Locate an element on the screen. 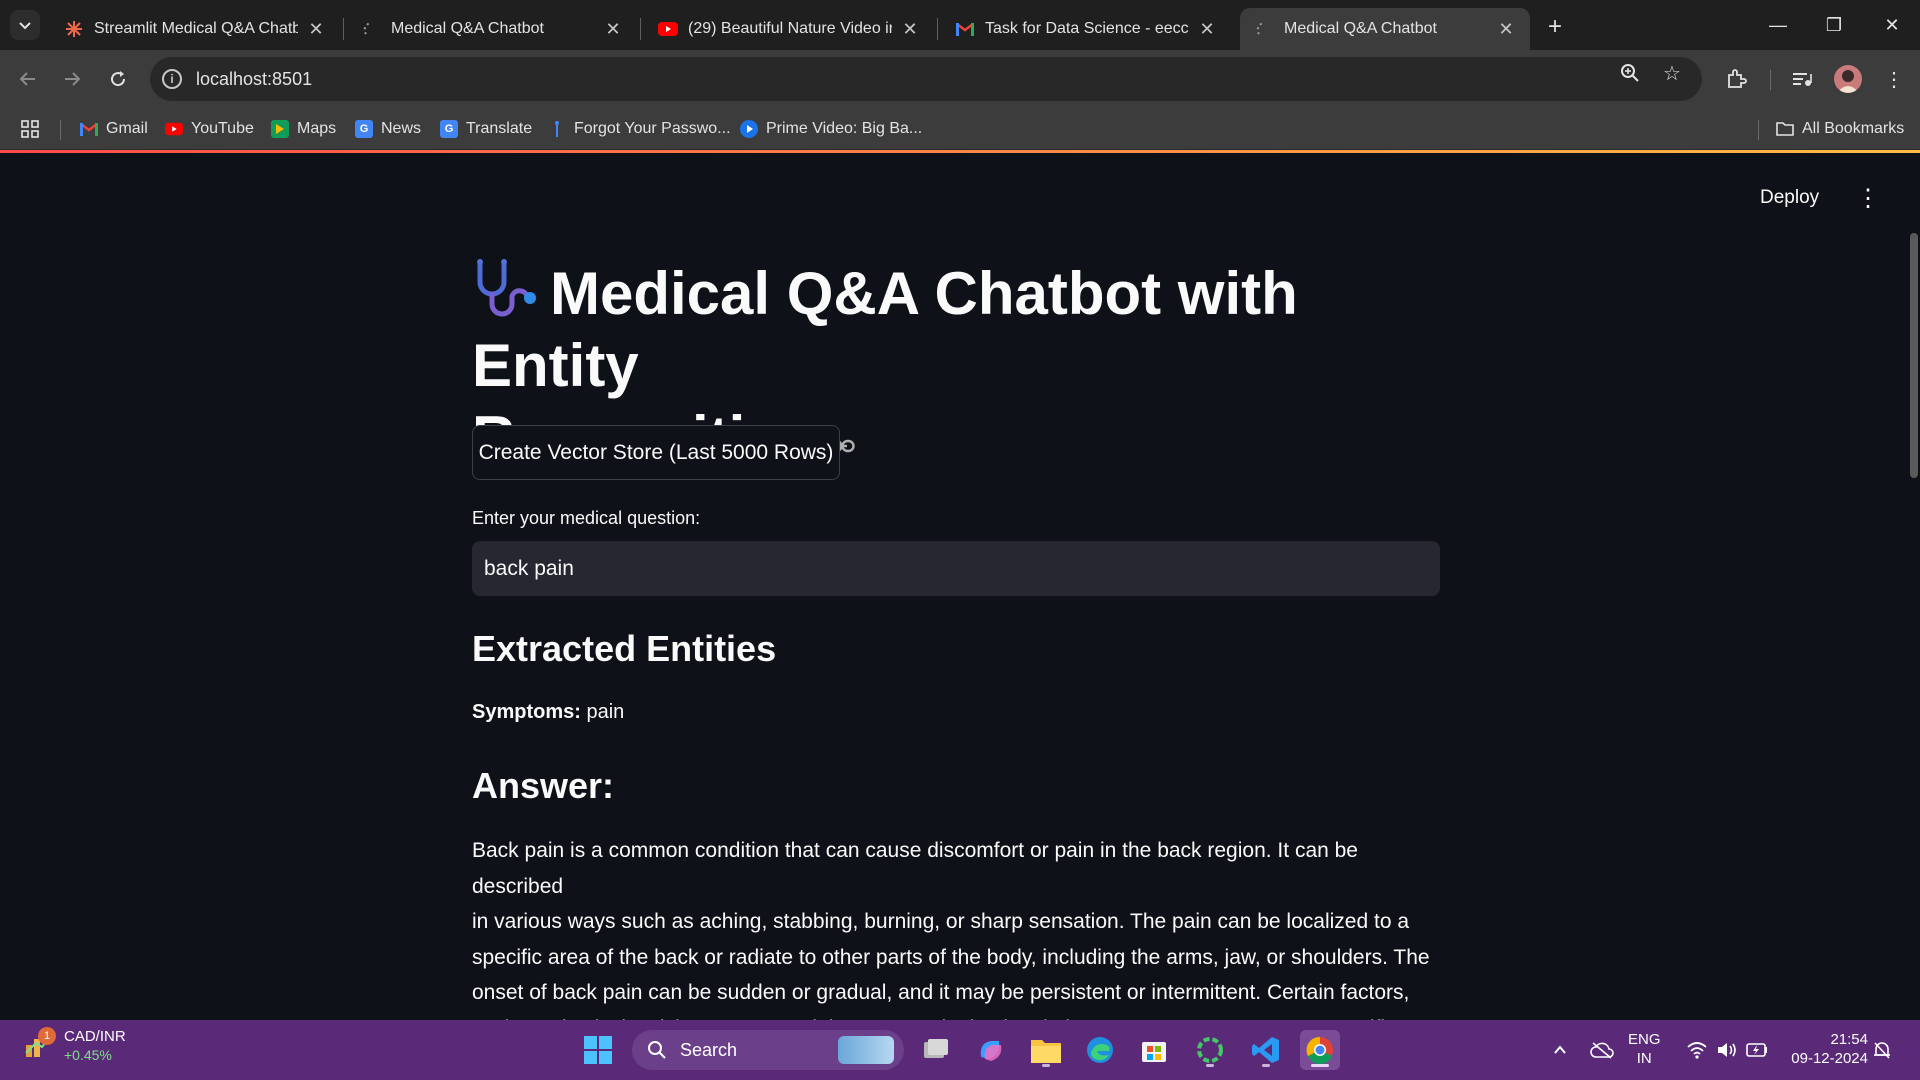 This screenshot has height=1080, width=1920. currency-widget: 1 CAD/INR +0.45% is located at coordinates (74, 1044).